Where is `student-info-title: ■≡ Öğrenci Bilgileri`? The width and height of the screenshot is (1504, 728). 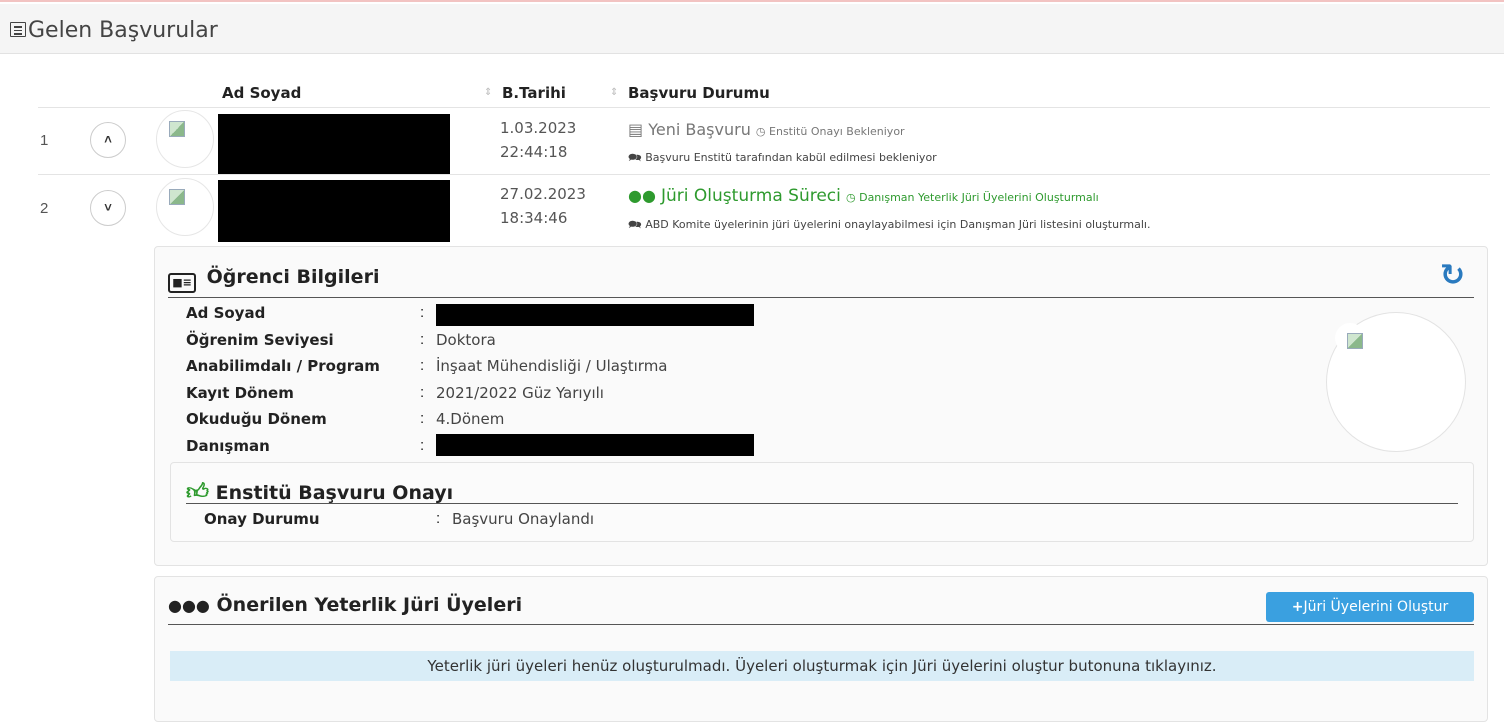 student-info-title: ■≡ Öğrenci Bilgileri is located at coordinates (273, 279).